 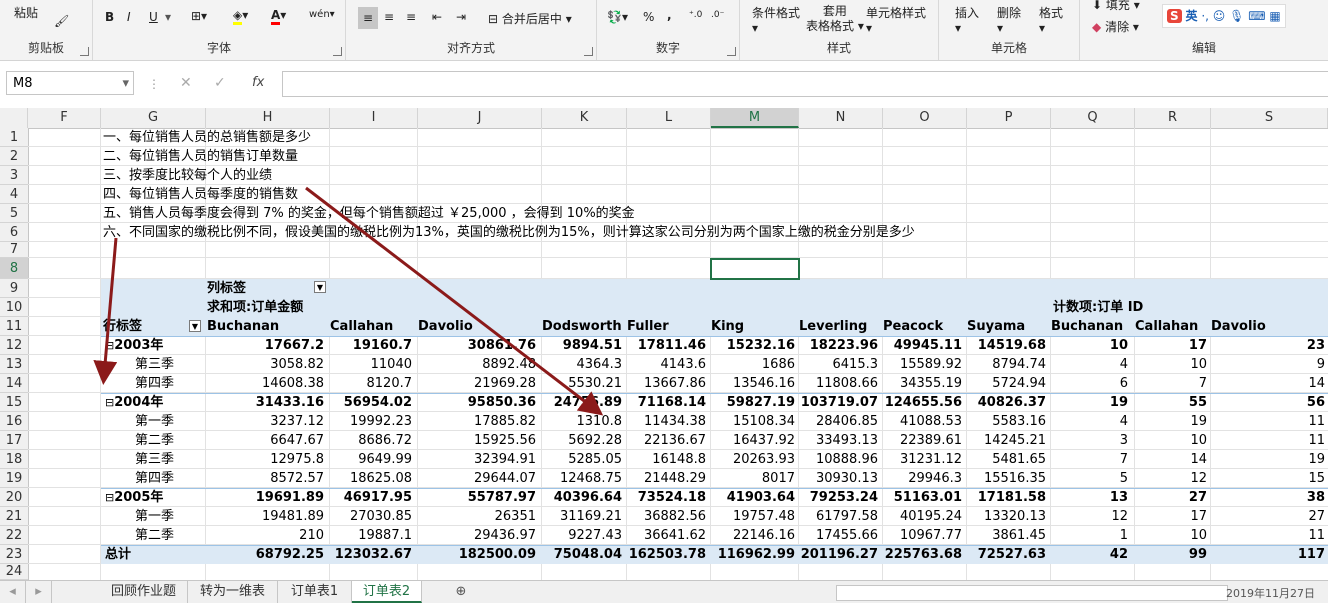 What do you see at coordinates (389, 17) in the screenshot?
I see `align-center-icon: ≡` at bounding box center [389, 17].